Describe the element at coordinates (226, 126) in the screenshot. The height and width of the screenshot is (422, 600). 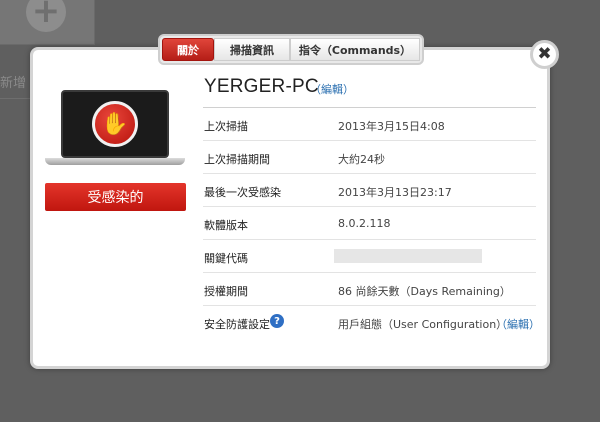
I see `detail-label: 上次掃描` at that location.